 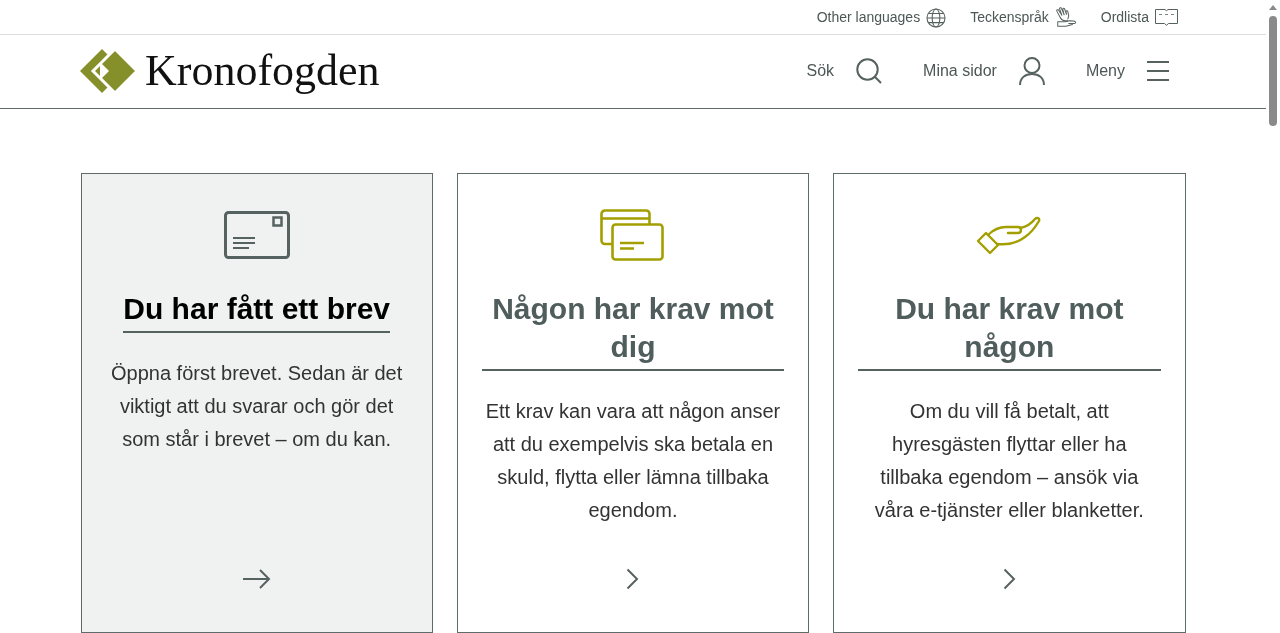 I want to click on stacked-cards-icon, so click(x=633, y=235).